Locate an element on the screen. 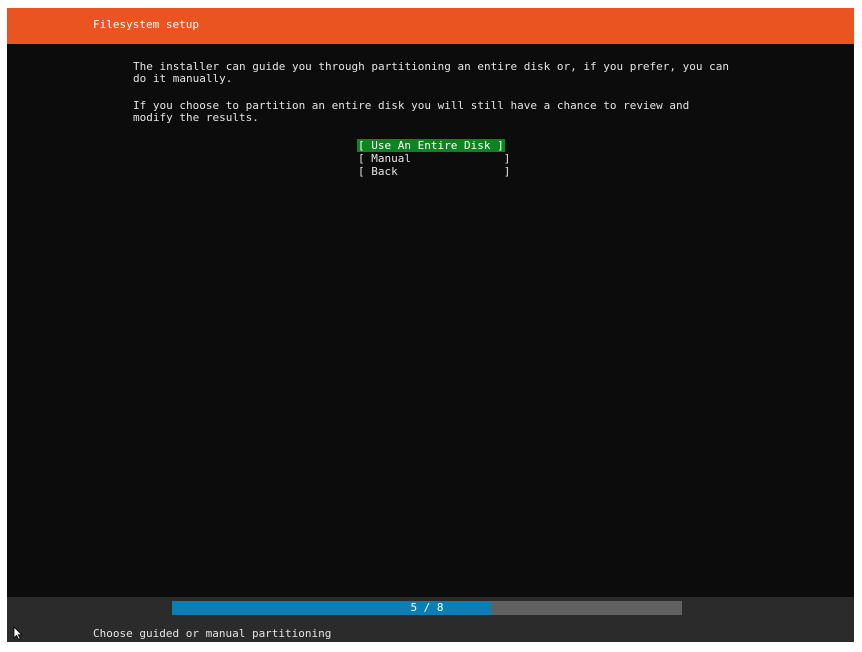 This screenshot has height=652, width=862. progress-label: 5 / 8 is located at coordinates (427, 607).